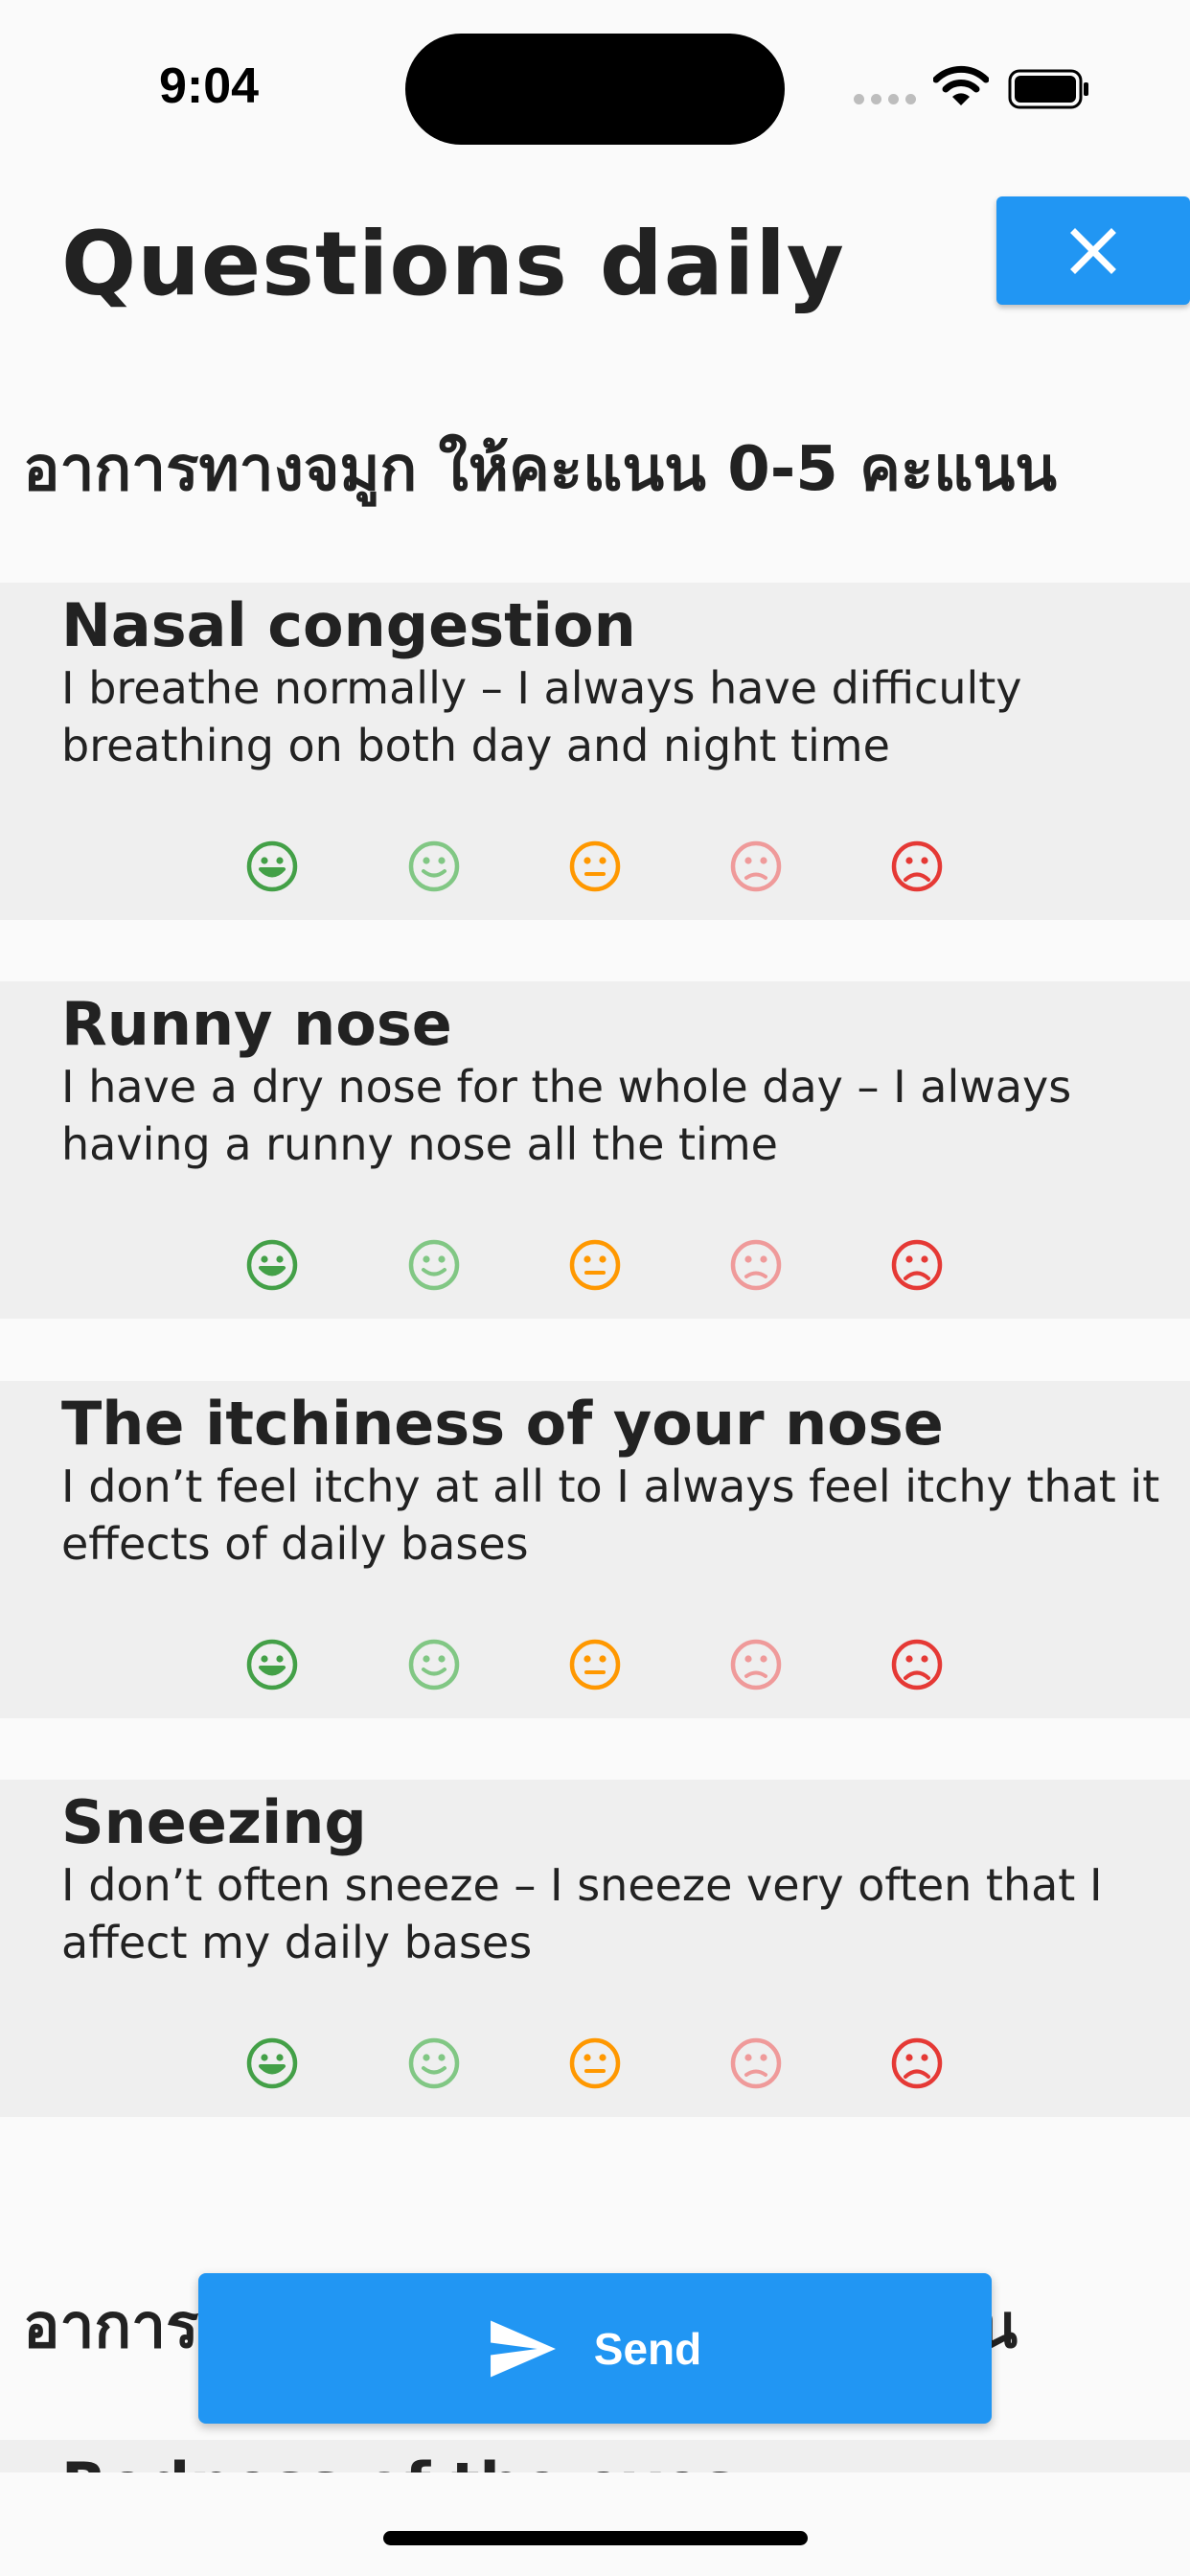 The width and height of the screenshot is (1190, 2576). What do you see at coordinates (595, 89) in the screenshot?
I see `dynamic-island` at bounding box center [595, 89].